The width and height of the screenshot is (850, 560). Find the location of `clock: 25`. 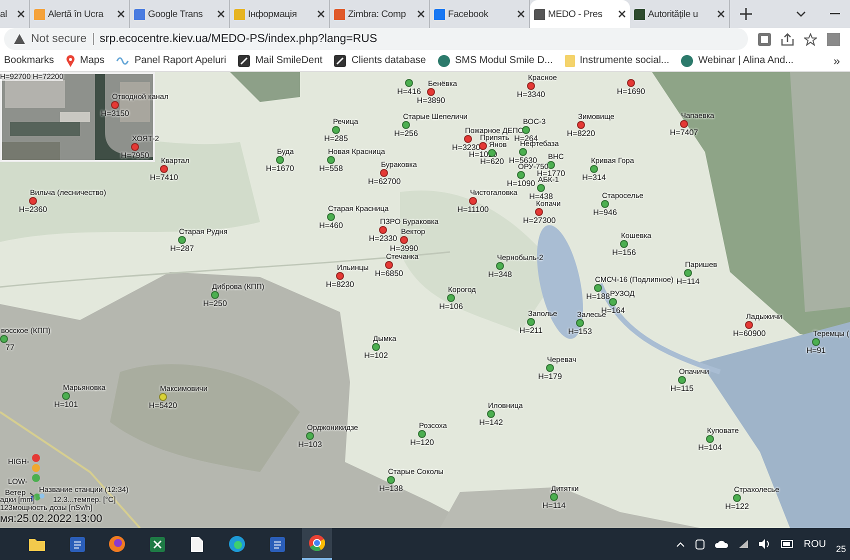

clock: 25 is located at coordinates (841, 549).